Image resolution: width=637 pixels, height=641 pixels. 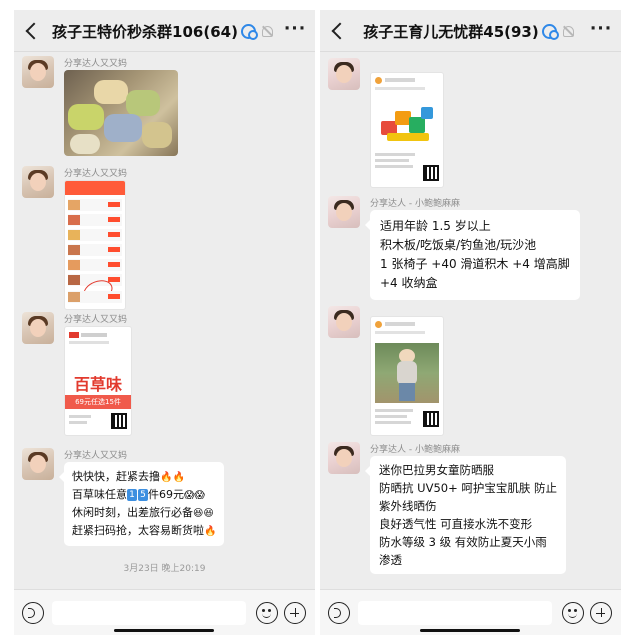 I want to click on shopping-screenshot, so click(x=95, y=245).